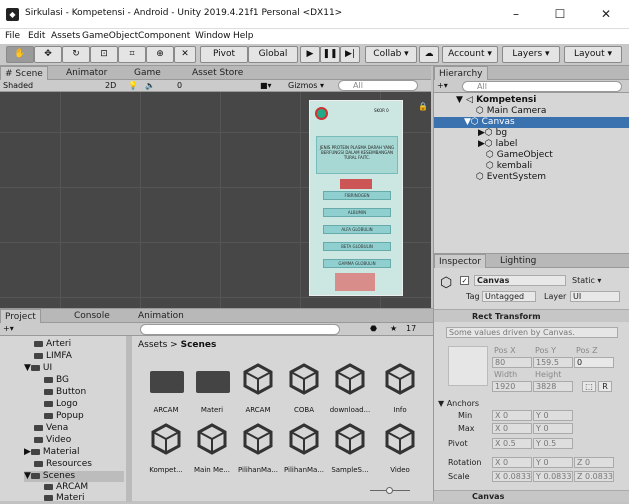 Image resolution: width=629 pixels, height=504 pixels. I want to click on tab-inspector: Inspector, so click(460, 261).